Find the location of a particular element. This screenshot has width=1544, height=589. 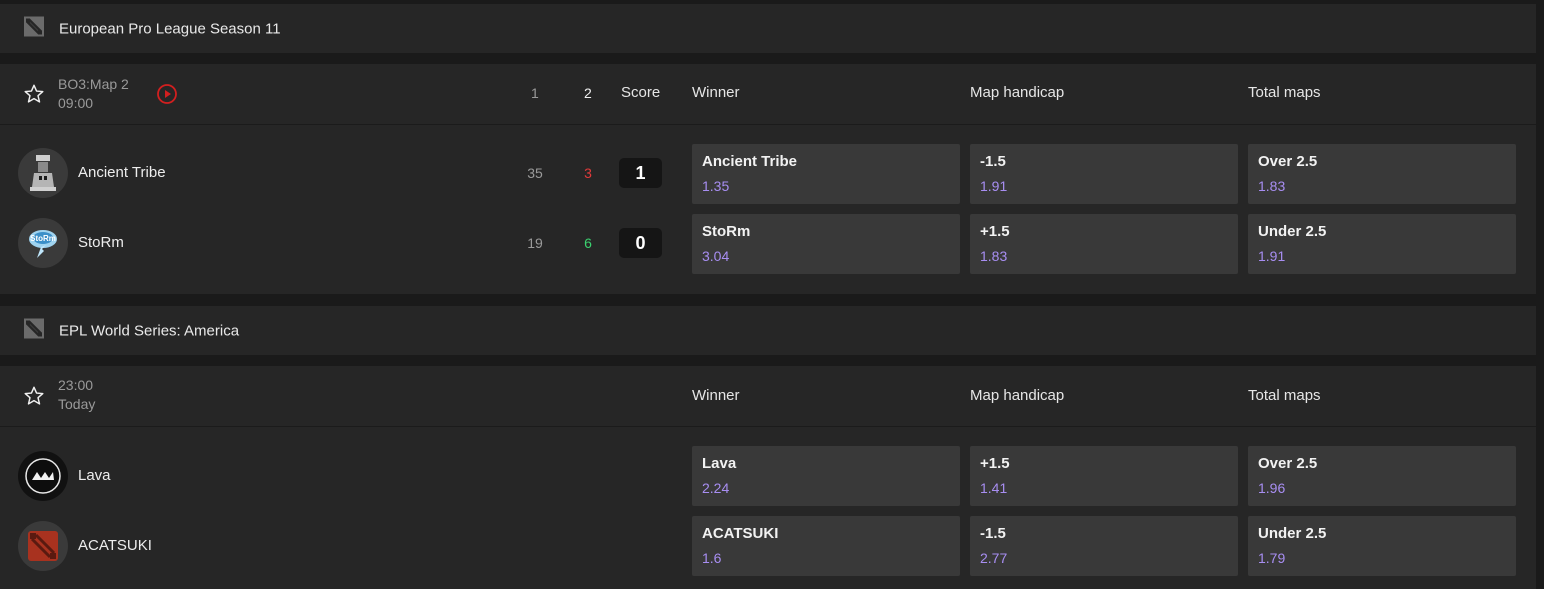

odds-label: StoRm is located at coordinates (726, 231).